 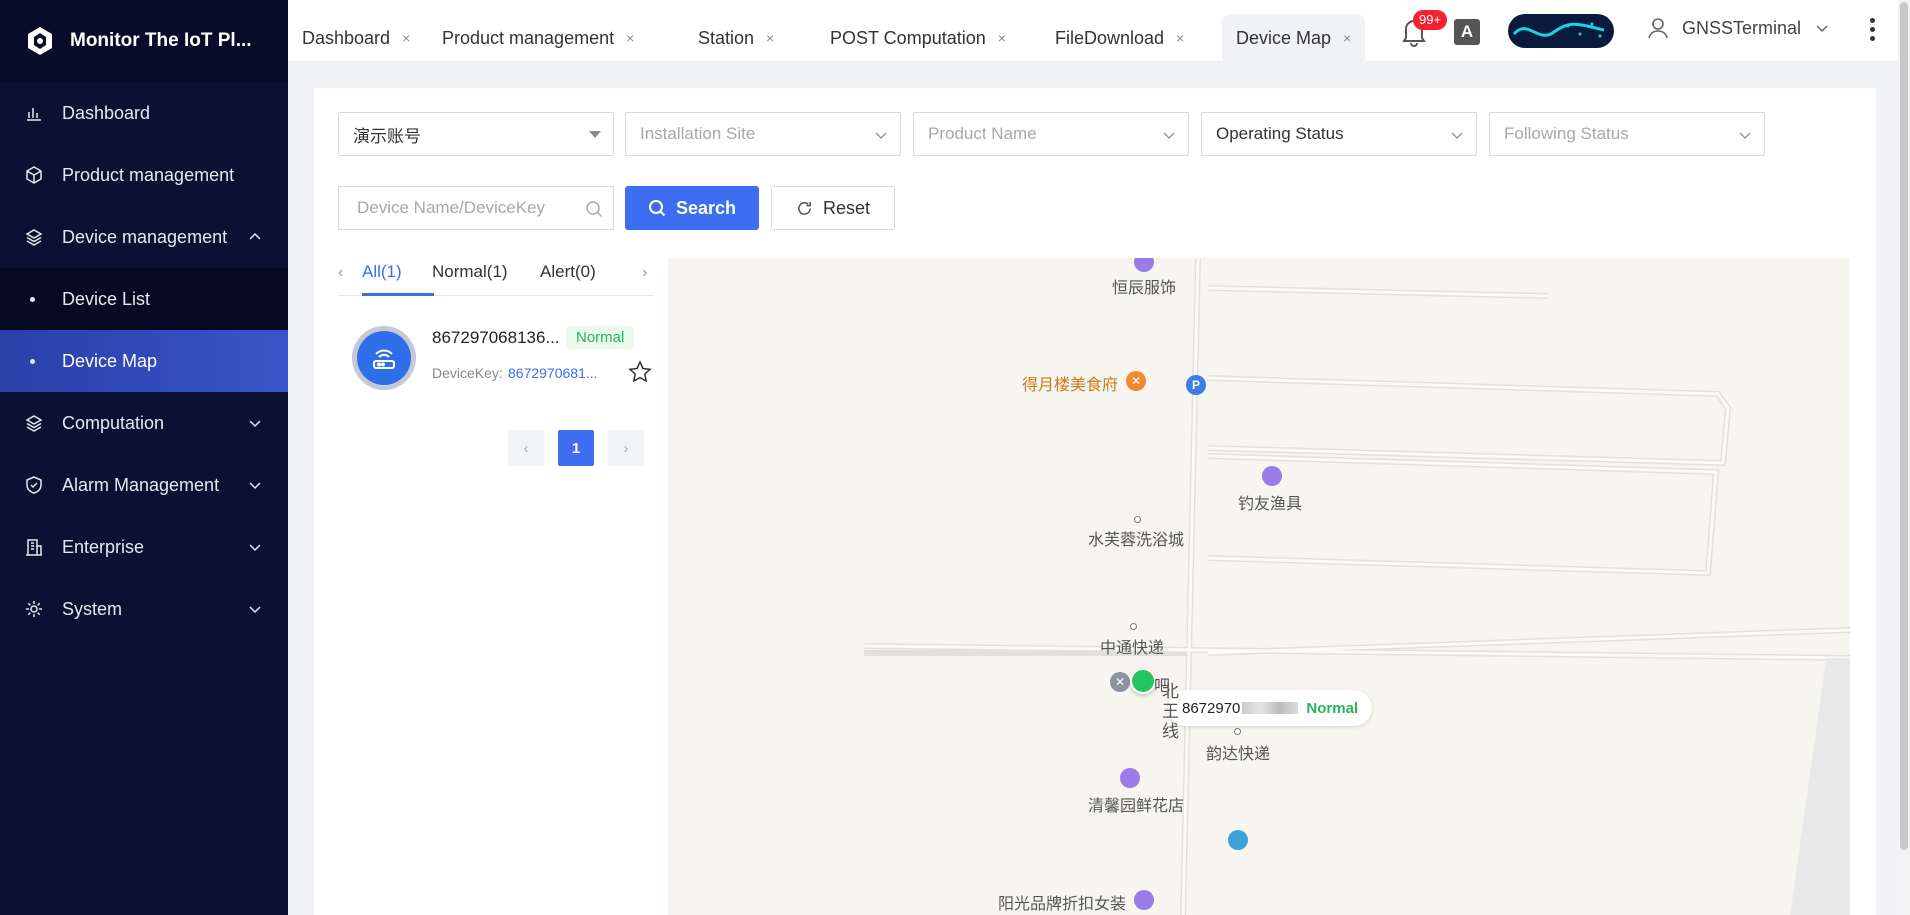 I want to click on poi-dot, so click(x=1133, y=626).